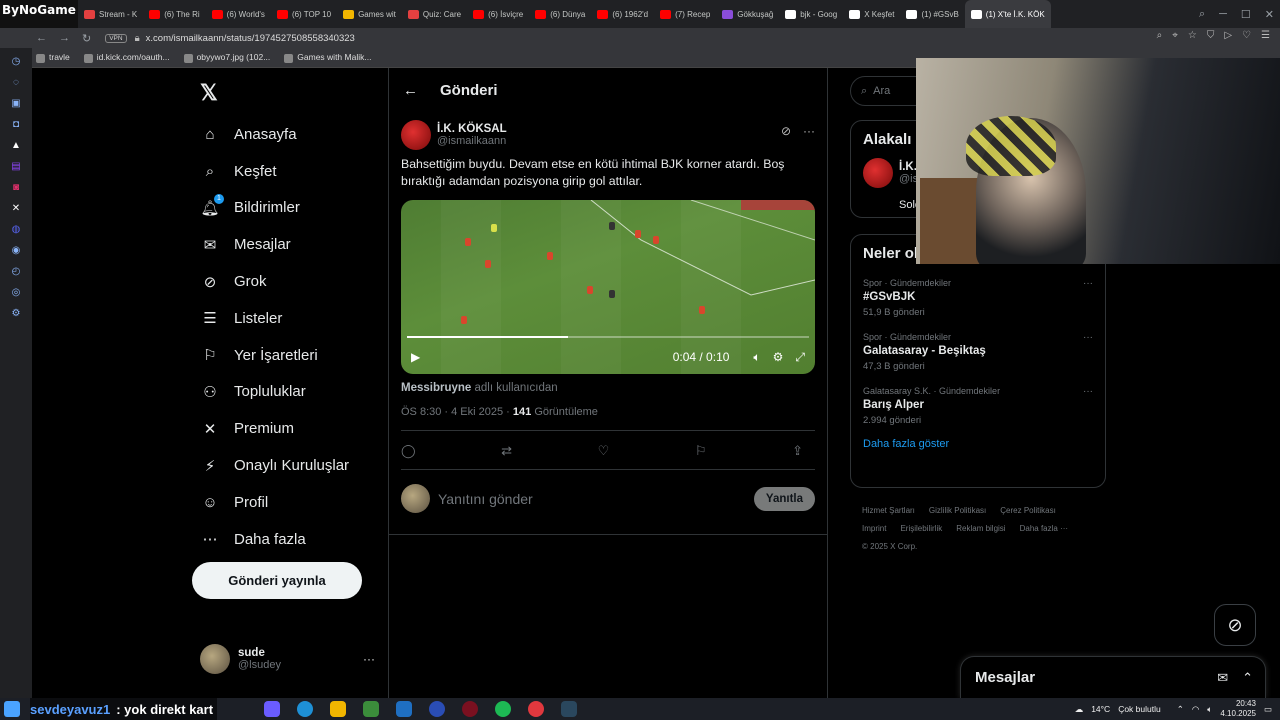 The height and width of the screenshot is (720, 1280). I want to click on messages-drawer: Mesajlar ✉ ⌃, so click(1113, 677).